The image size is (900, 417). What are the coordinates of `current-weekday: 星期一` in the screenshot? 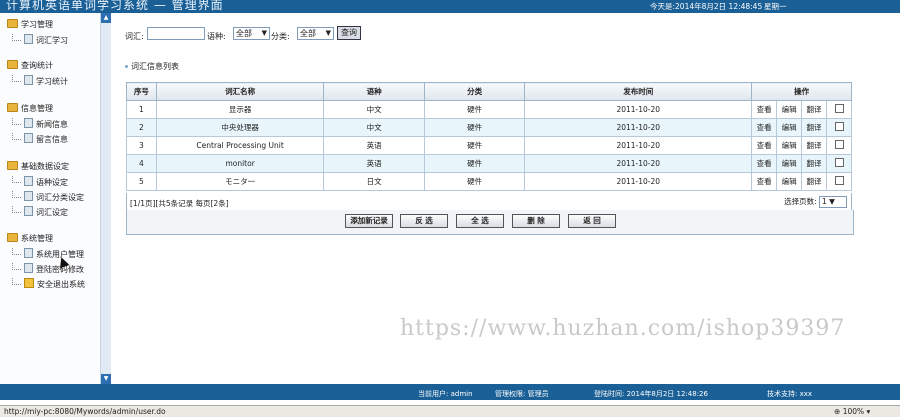 It's located at (775, 6).